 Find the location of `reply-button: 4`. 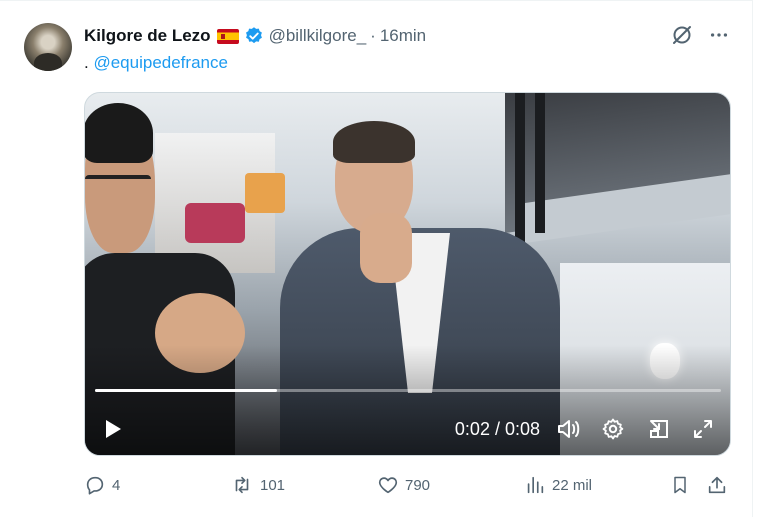

reply-button: 4 is located at coordinates (102, 485).